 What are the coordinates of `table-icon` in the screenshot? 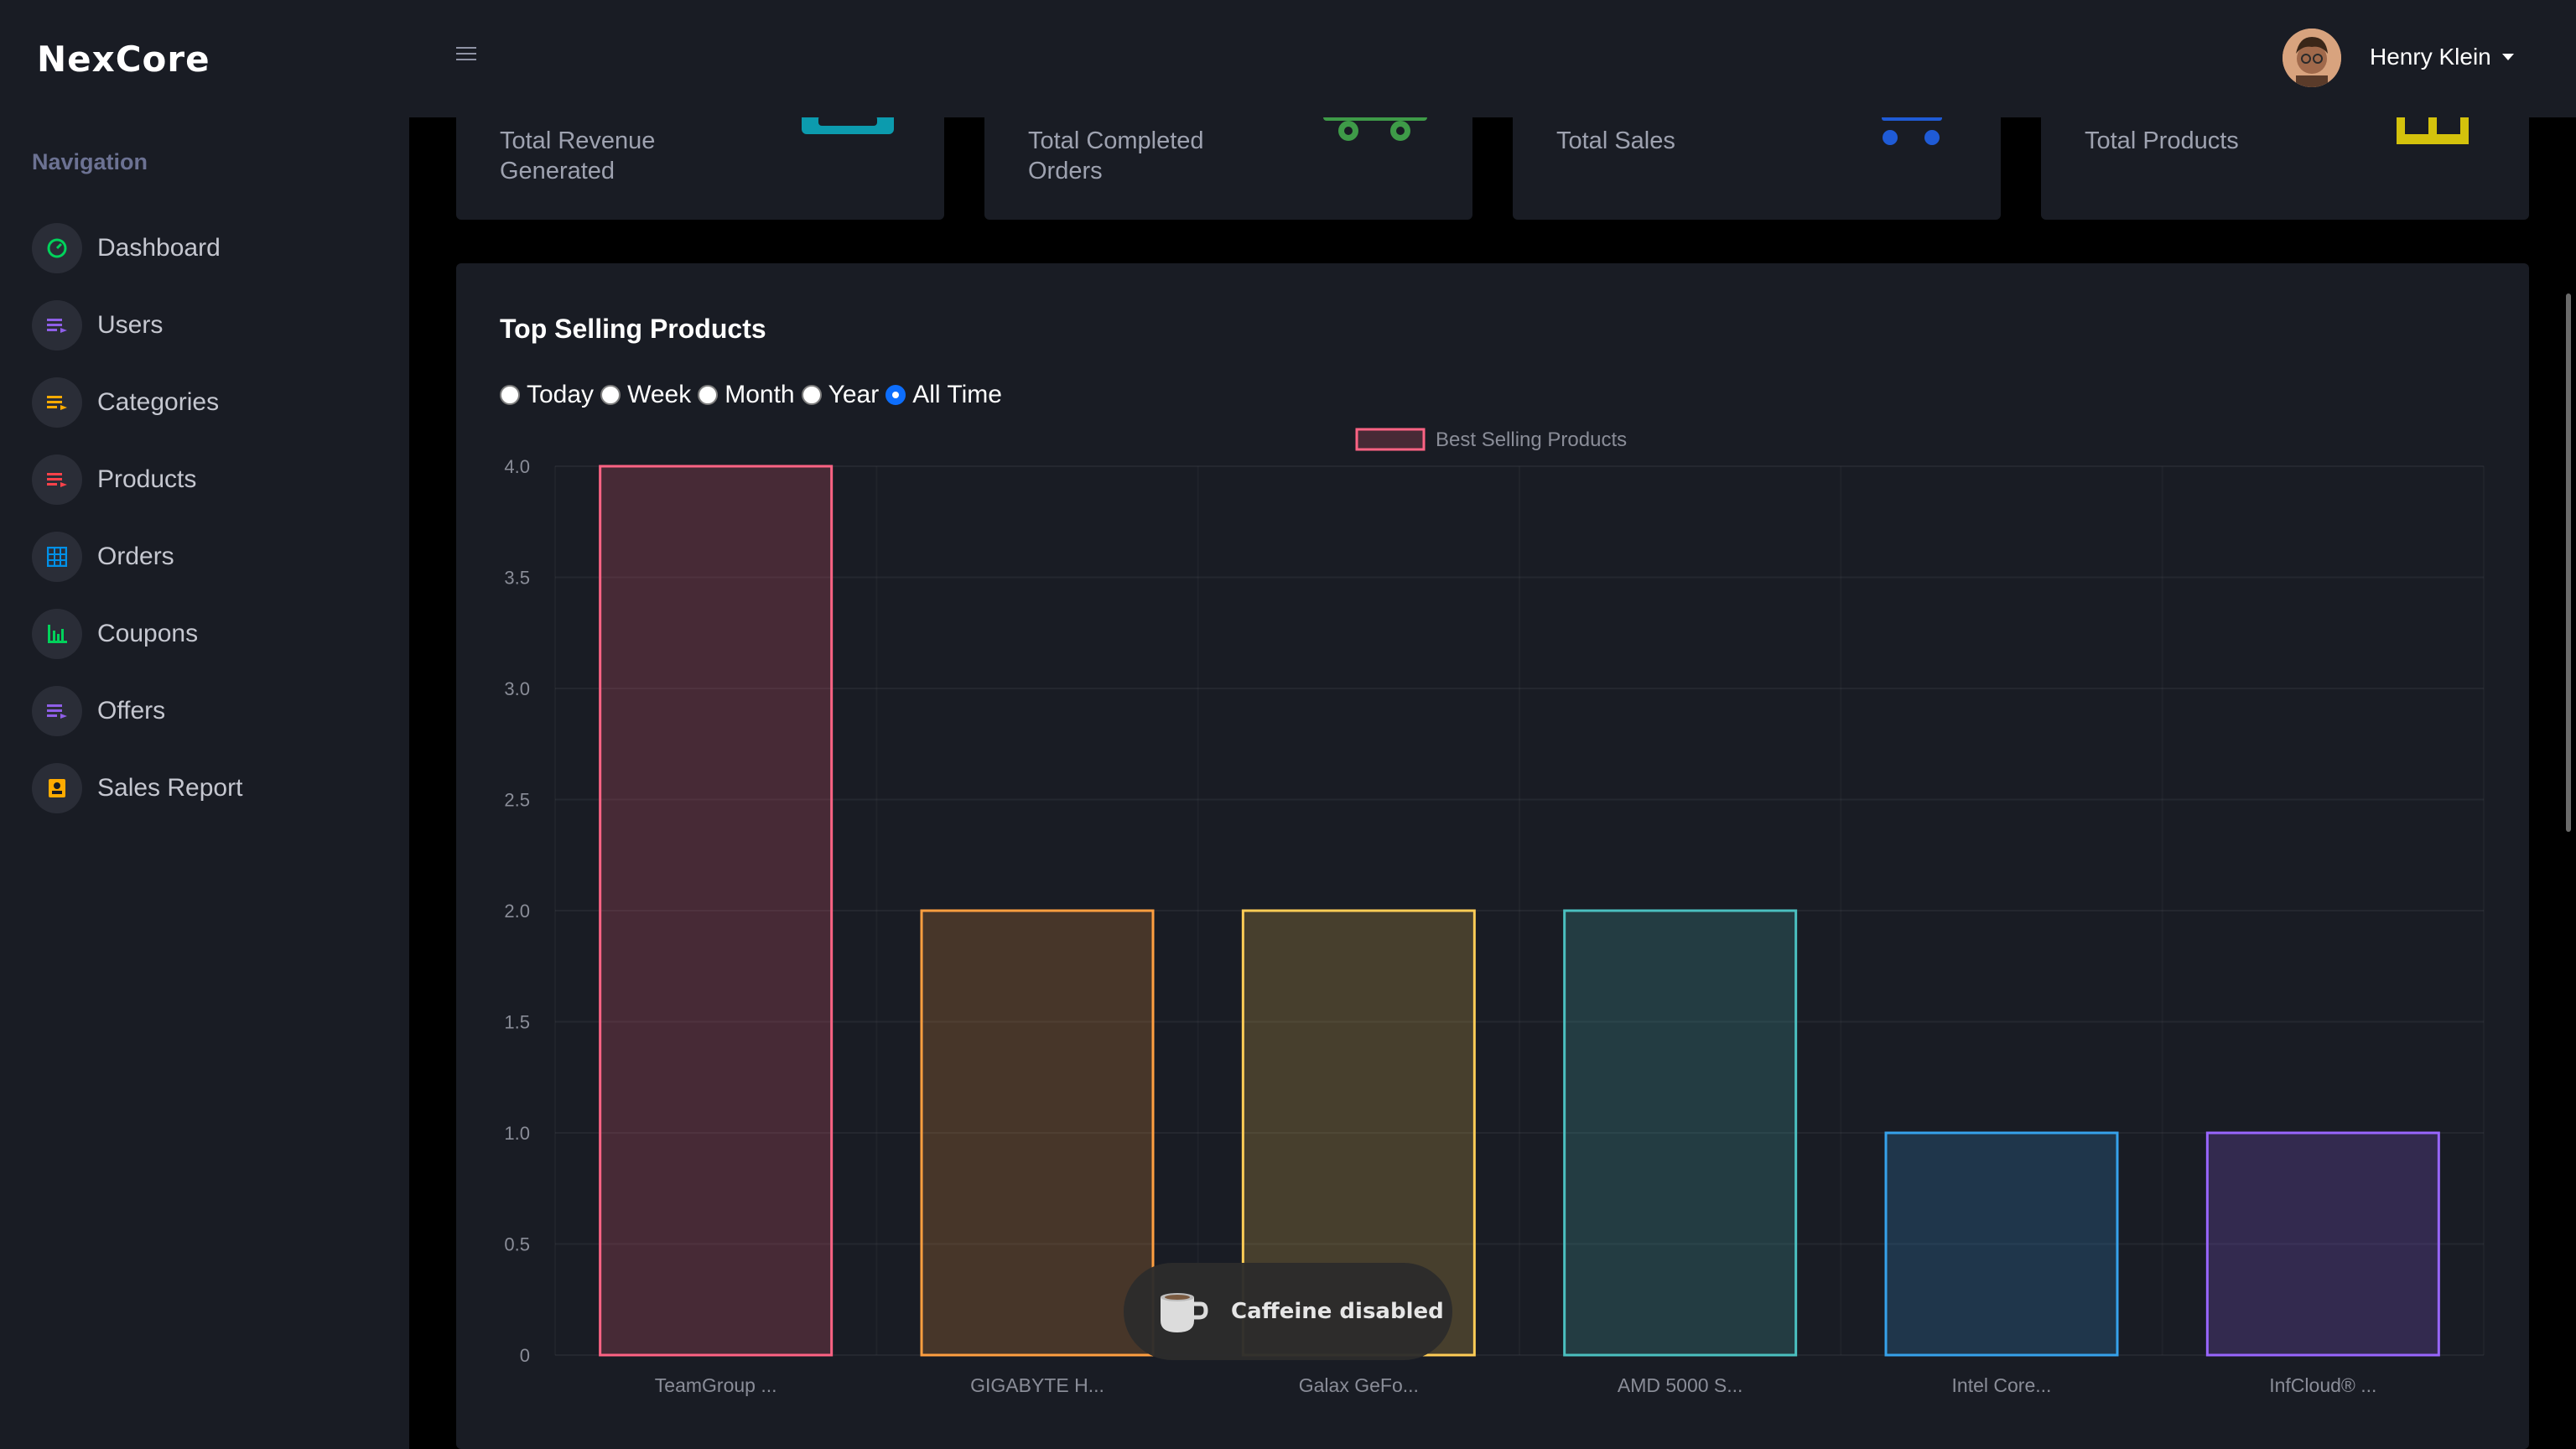 It's located at (57, 557).